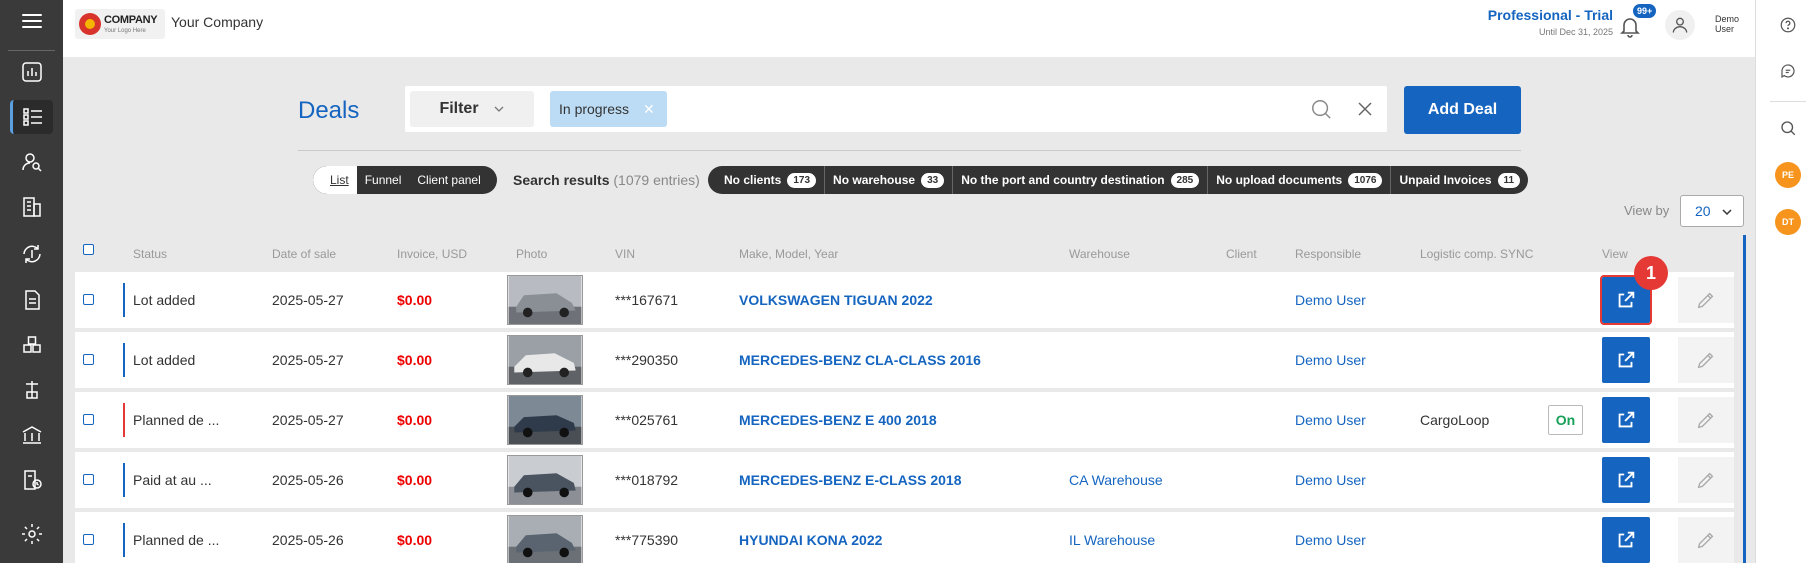 This screenshot has height=563, width=1818. I want to click on column-warehouse: Warehouse, so click(1099, 254).